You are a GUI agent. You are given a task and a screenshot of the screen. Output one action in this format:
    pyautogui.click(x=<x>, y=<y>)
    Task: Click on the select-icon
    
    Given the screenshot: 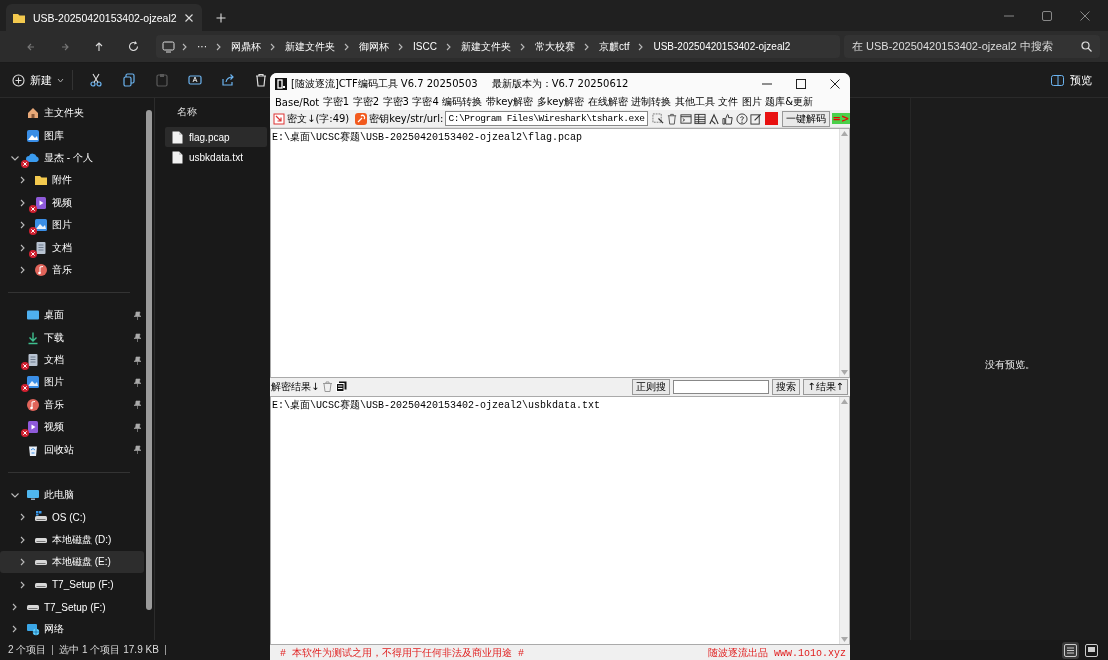 What is the action you would take?
    pyautogui.click(x=657, y=118)
    